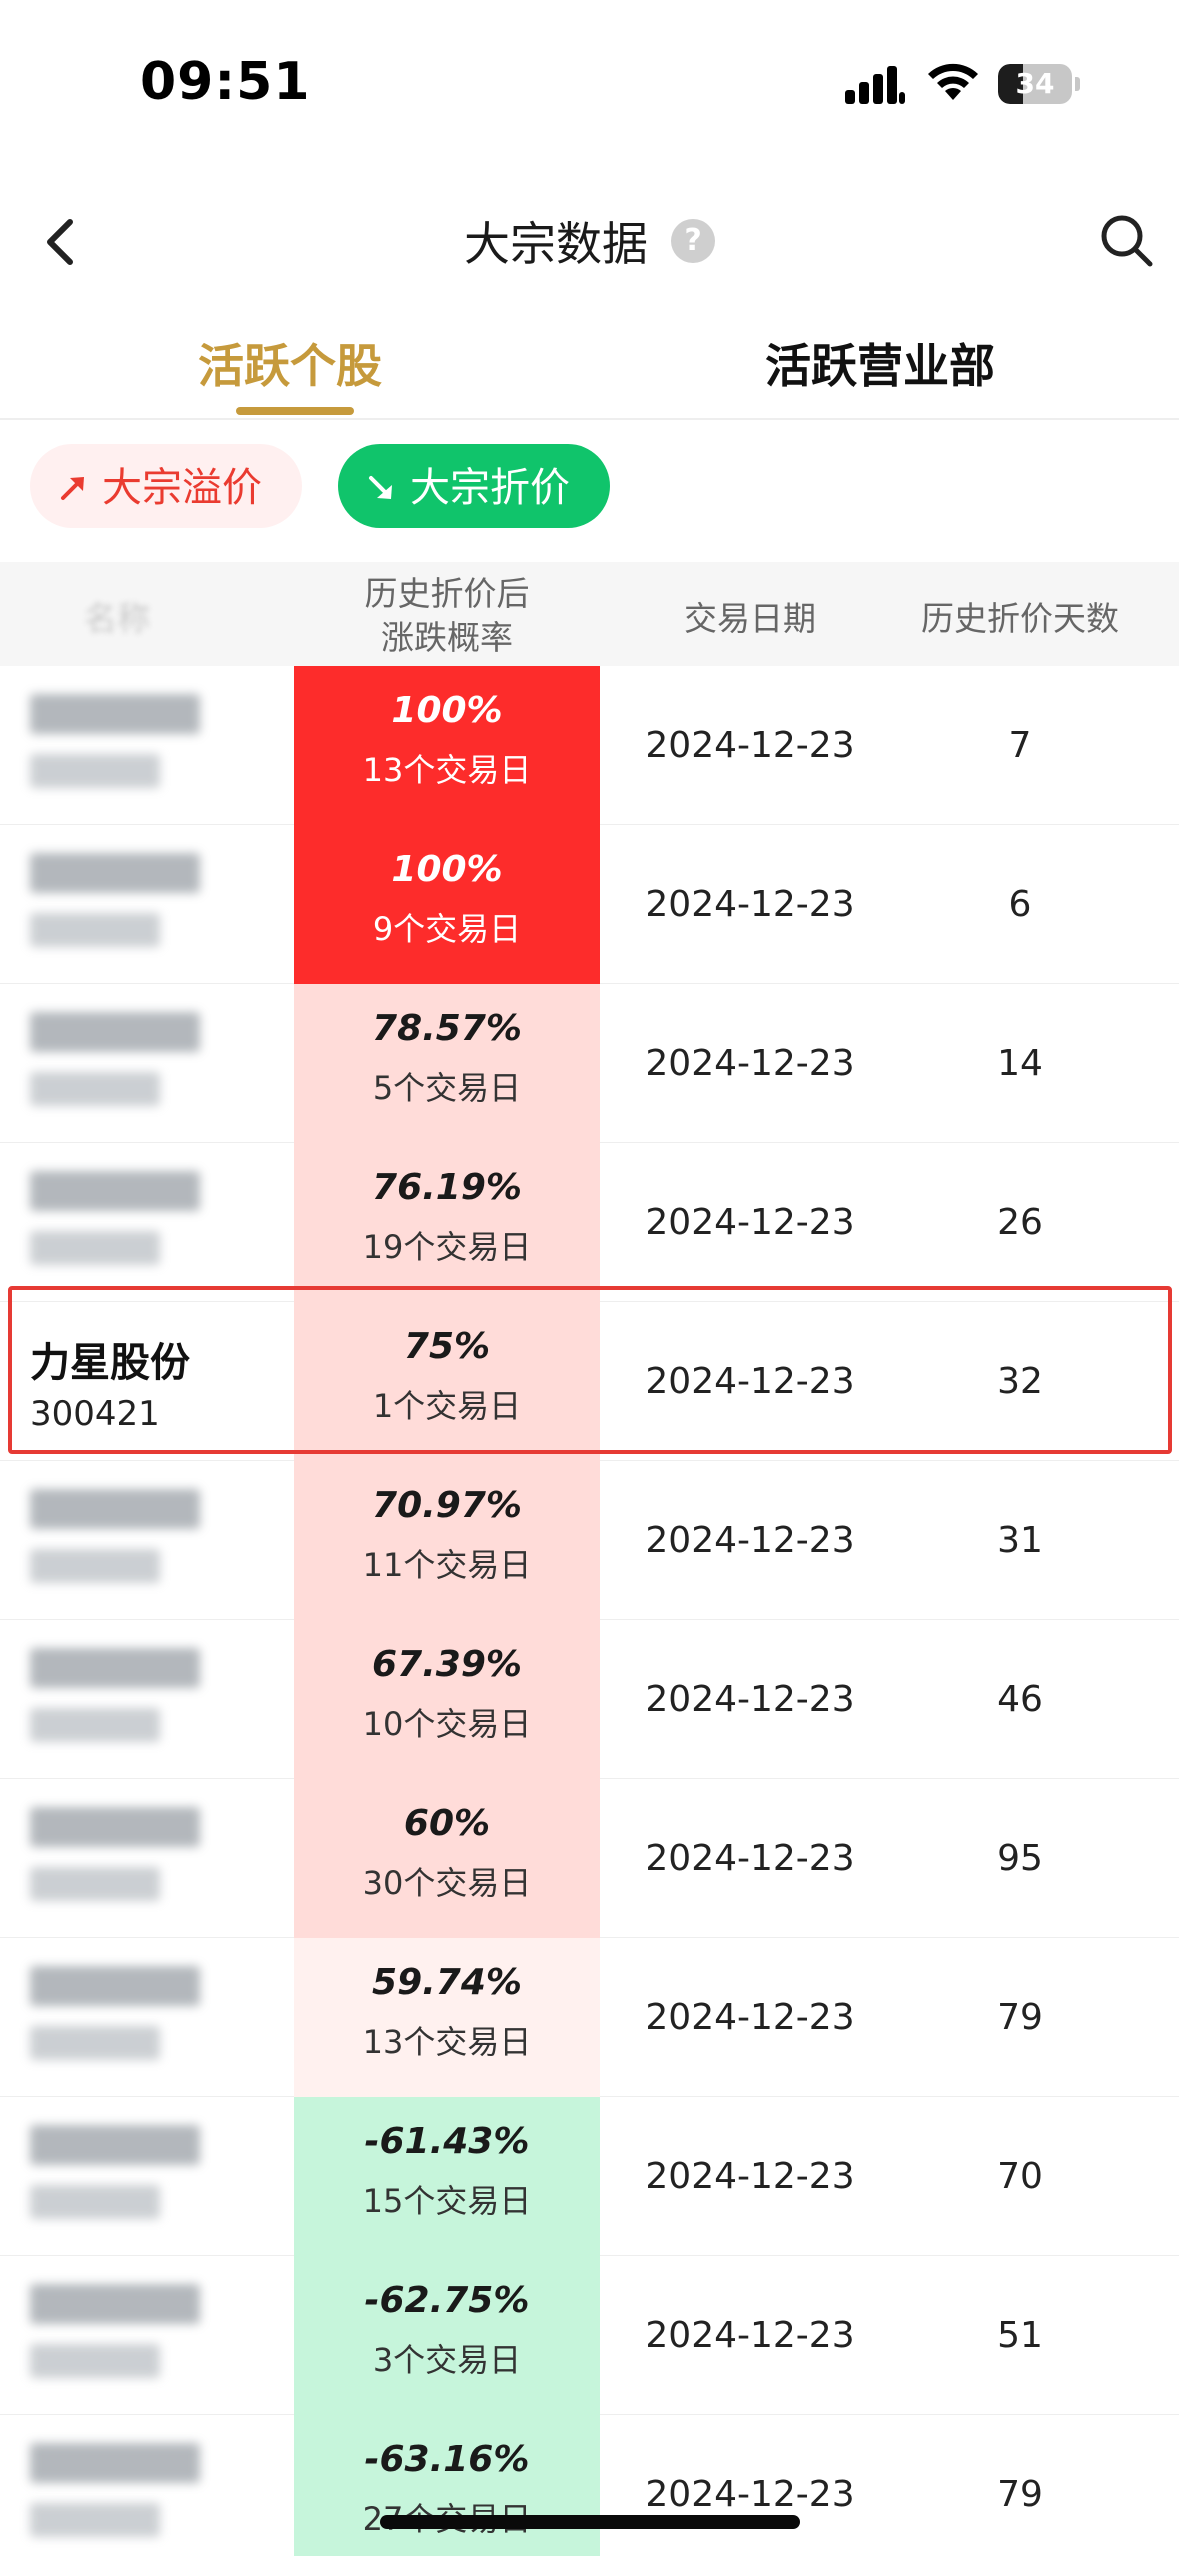 The height and width of the screenshot is (2556, 1179). I want to click on history-discount-days: 70, so click(1020, 2176).